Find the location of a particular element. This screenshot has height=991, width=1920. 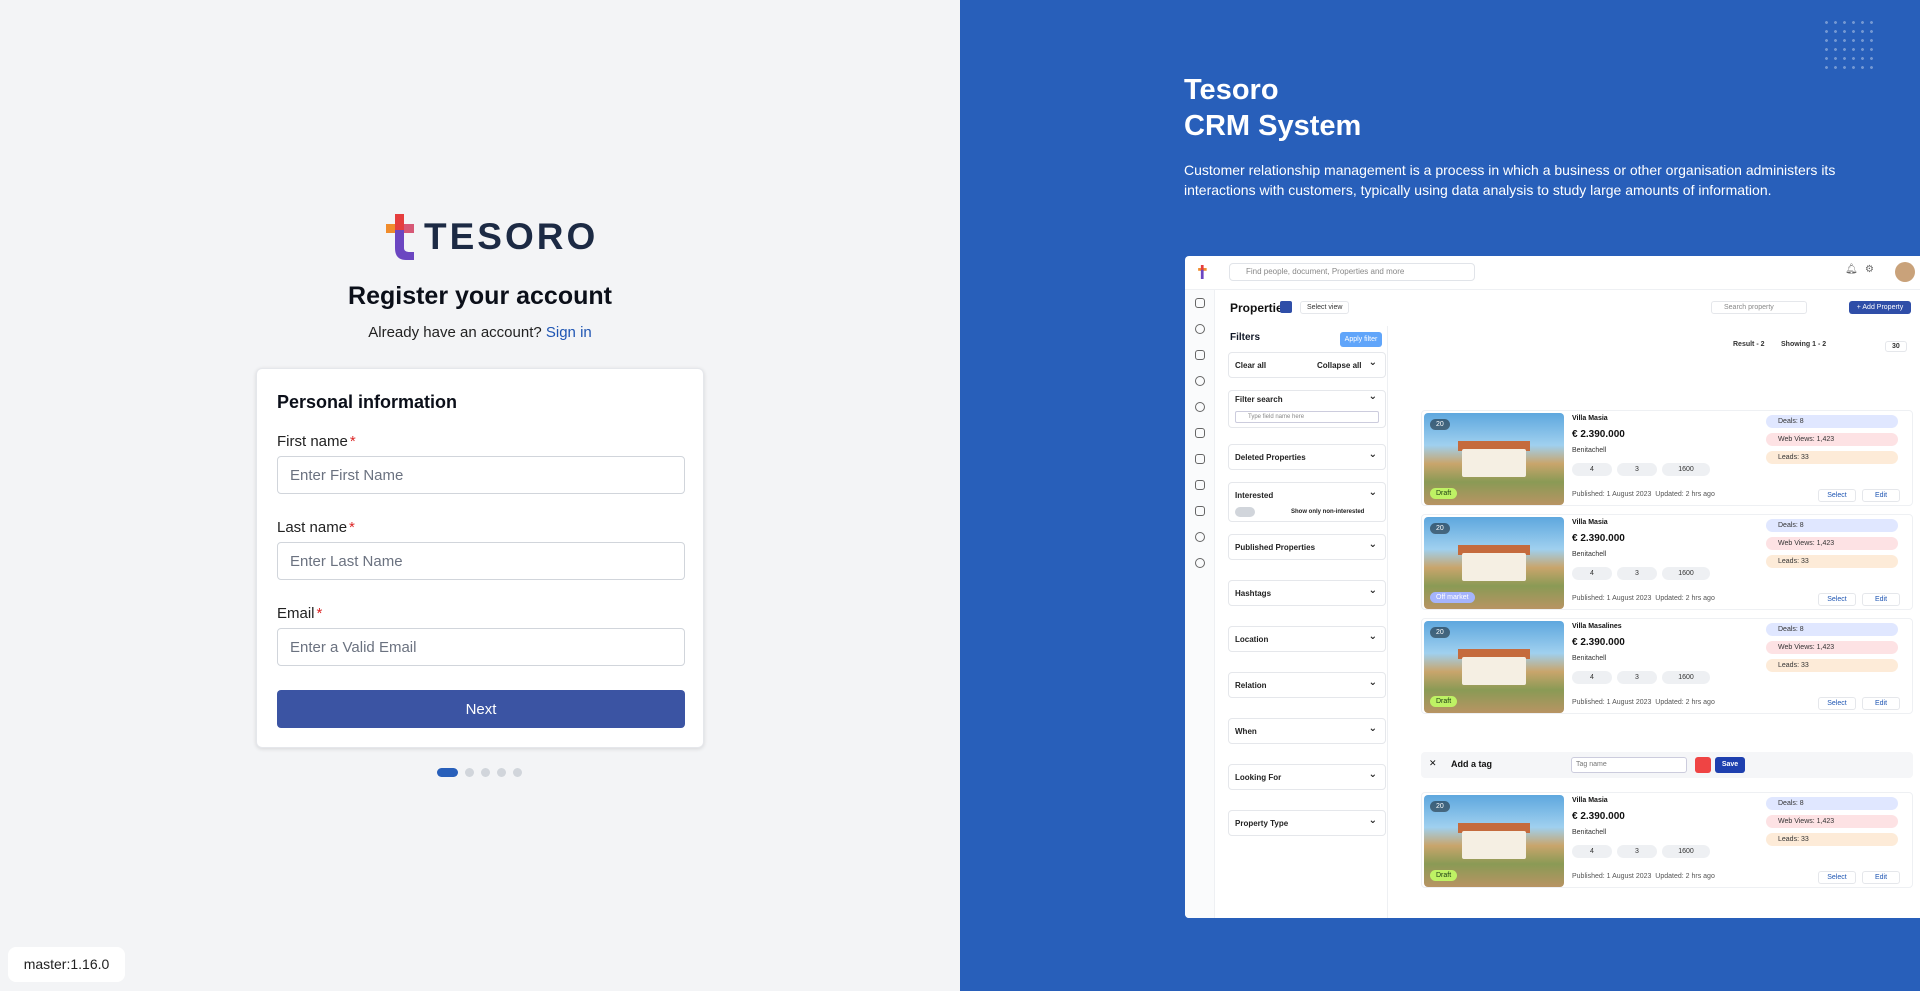

avatar is located at coordinates (1905, 272).